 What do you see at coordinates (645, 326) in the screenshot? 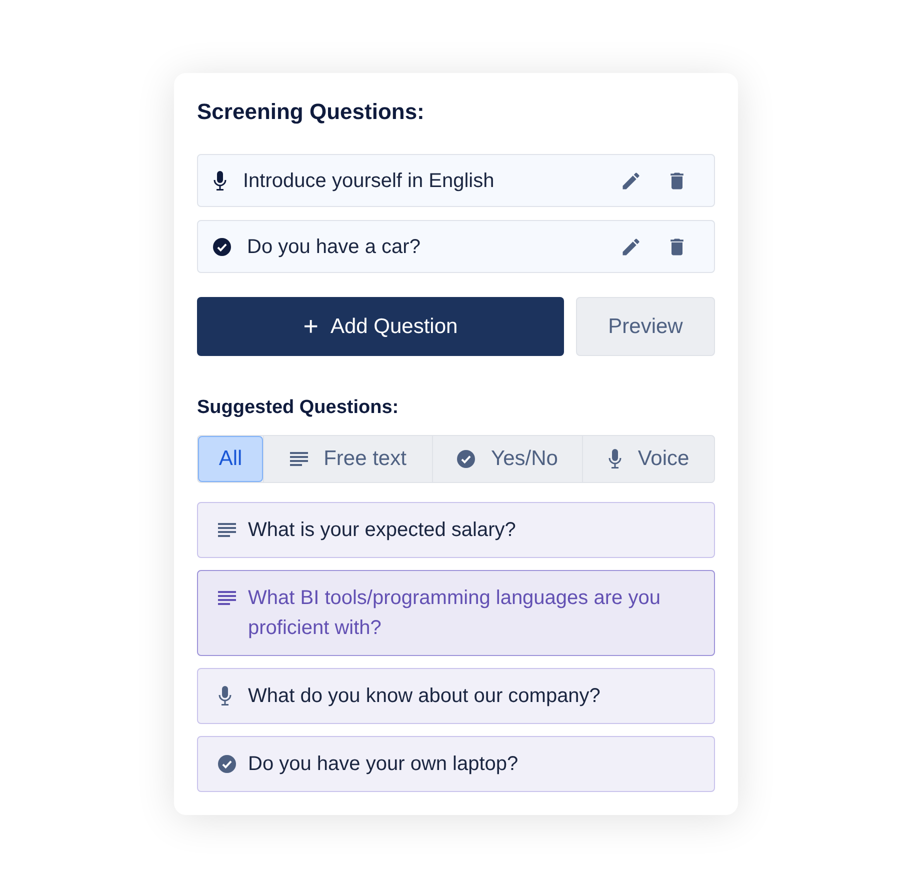
I see `preview-button: Preview` at bounding box center [645, 326].